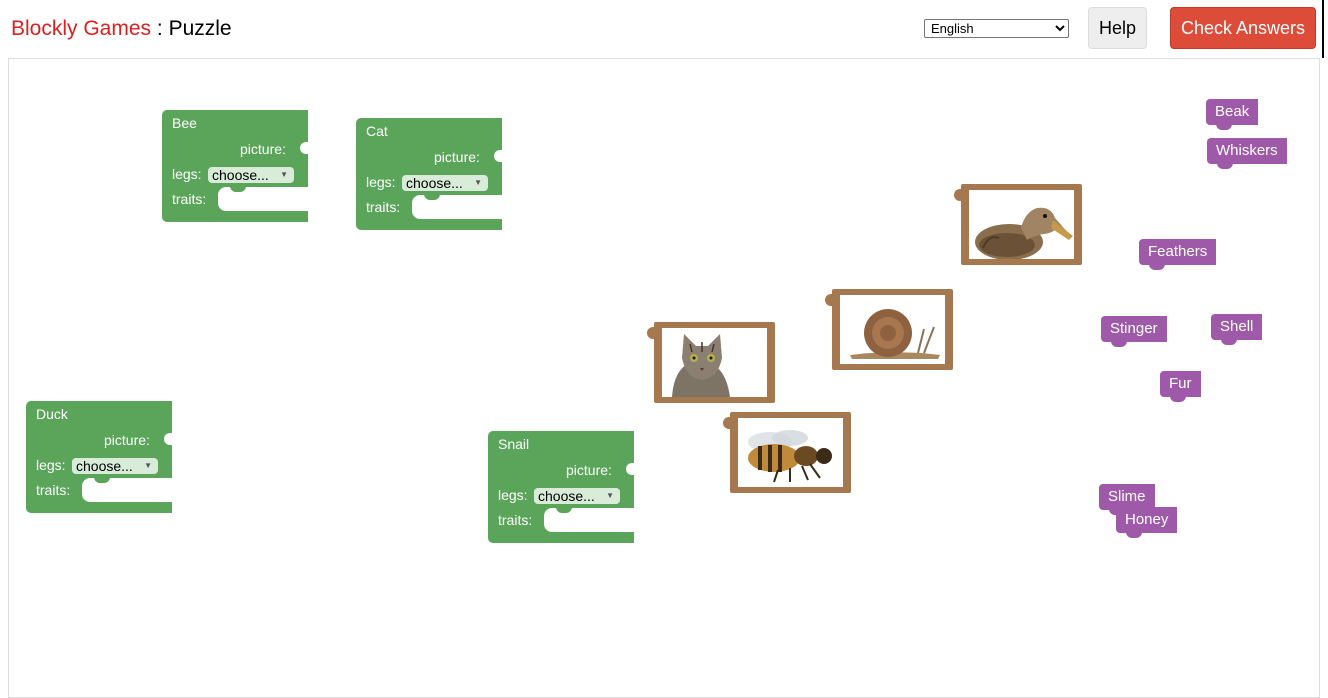 Image resolution: width=1328 pixels, height=698 pixels. Describe the element at coordinates (1134, 331) in the screenshot. I see `trait-block-stinger: Stinger` at that location.